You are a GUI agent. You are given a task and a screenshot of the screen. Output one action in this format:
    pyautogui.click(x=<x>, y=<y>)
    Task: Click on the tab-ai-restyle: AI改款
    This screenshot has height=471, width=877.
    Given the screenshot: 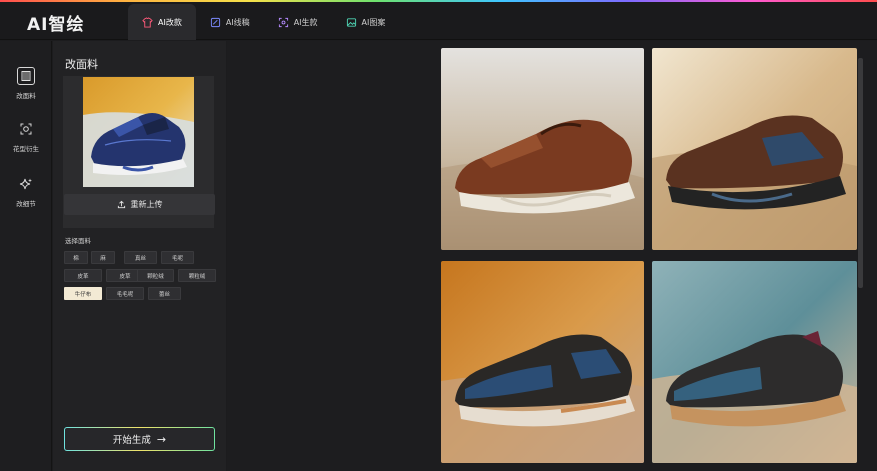 What is the action you would take?
    pyautogui.click(x=162, y=22)
    